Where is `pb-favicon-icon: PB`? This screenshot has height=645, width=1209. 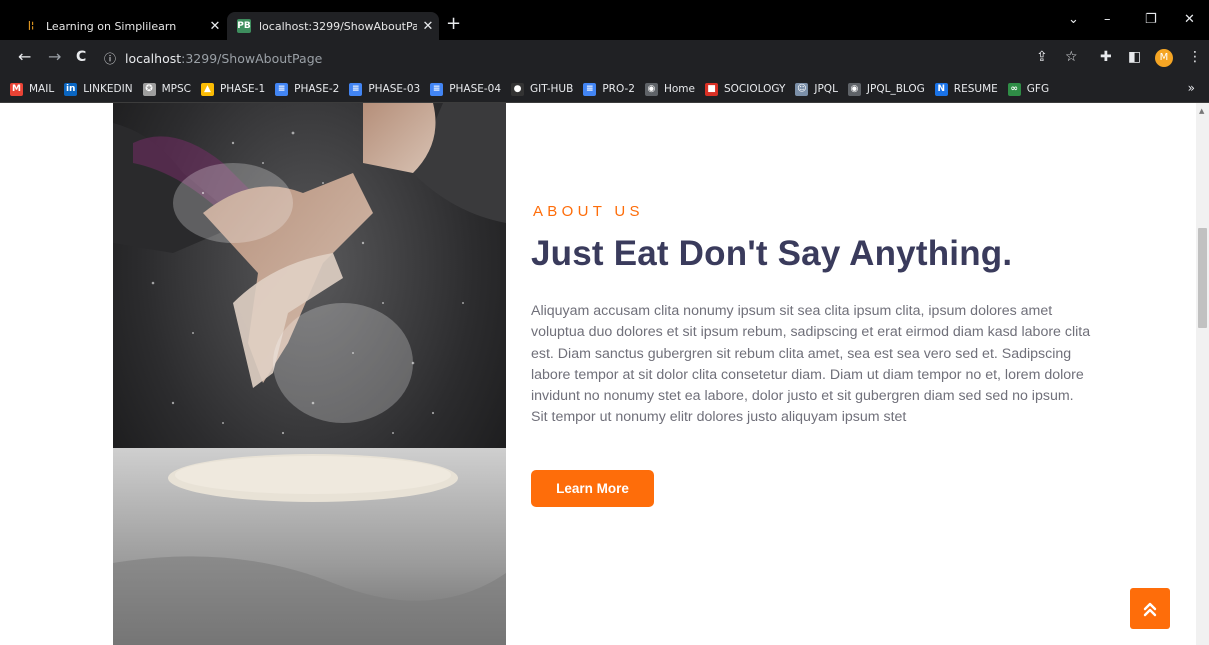
pb-favicon-icon: PB is located at coordinates (244, 26).